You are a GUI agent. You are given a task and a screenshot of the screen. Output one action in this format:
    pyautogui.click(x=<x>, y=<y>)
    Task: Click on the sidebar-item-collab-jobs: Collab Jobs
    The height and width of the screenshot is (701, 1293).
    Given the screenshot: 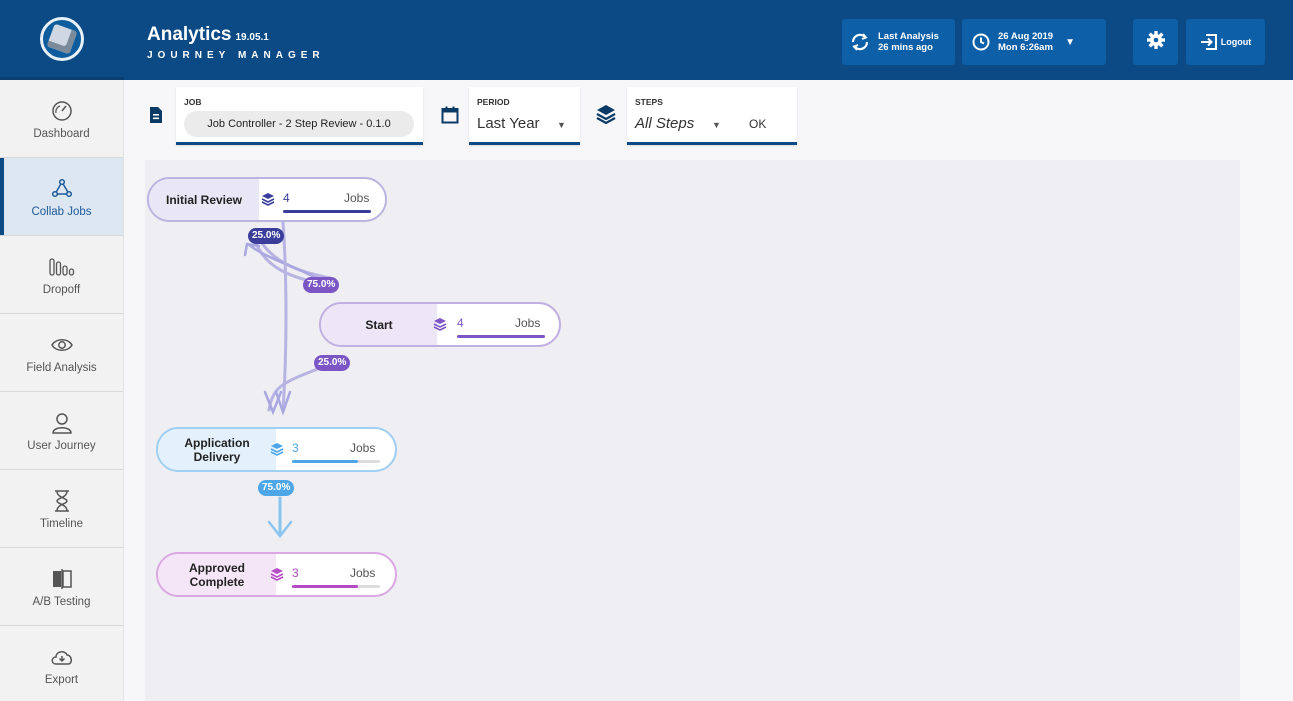 What is the action you would take?
    pyautogui.click(x=61, y=197)
    